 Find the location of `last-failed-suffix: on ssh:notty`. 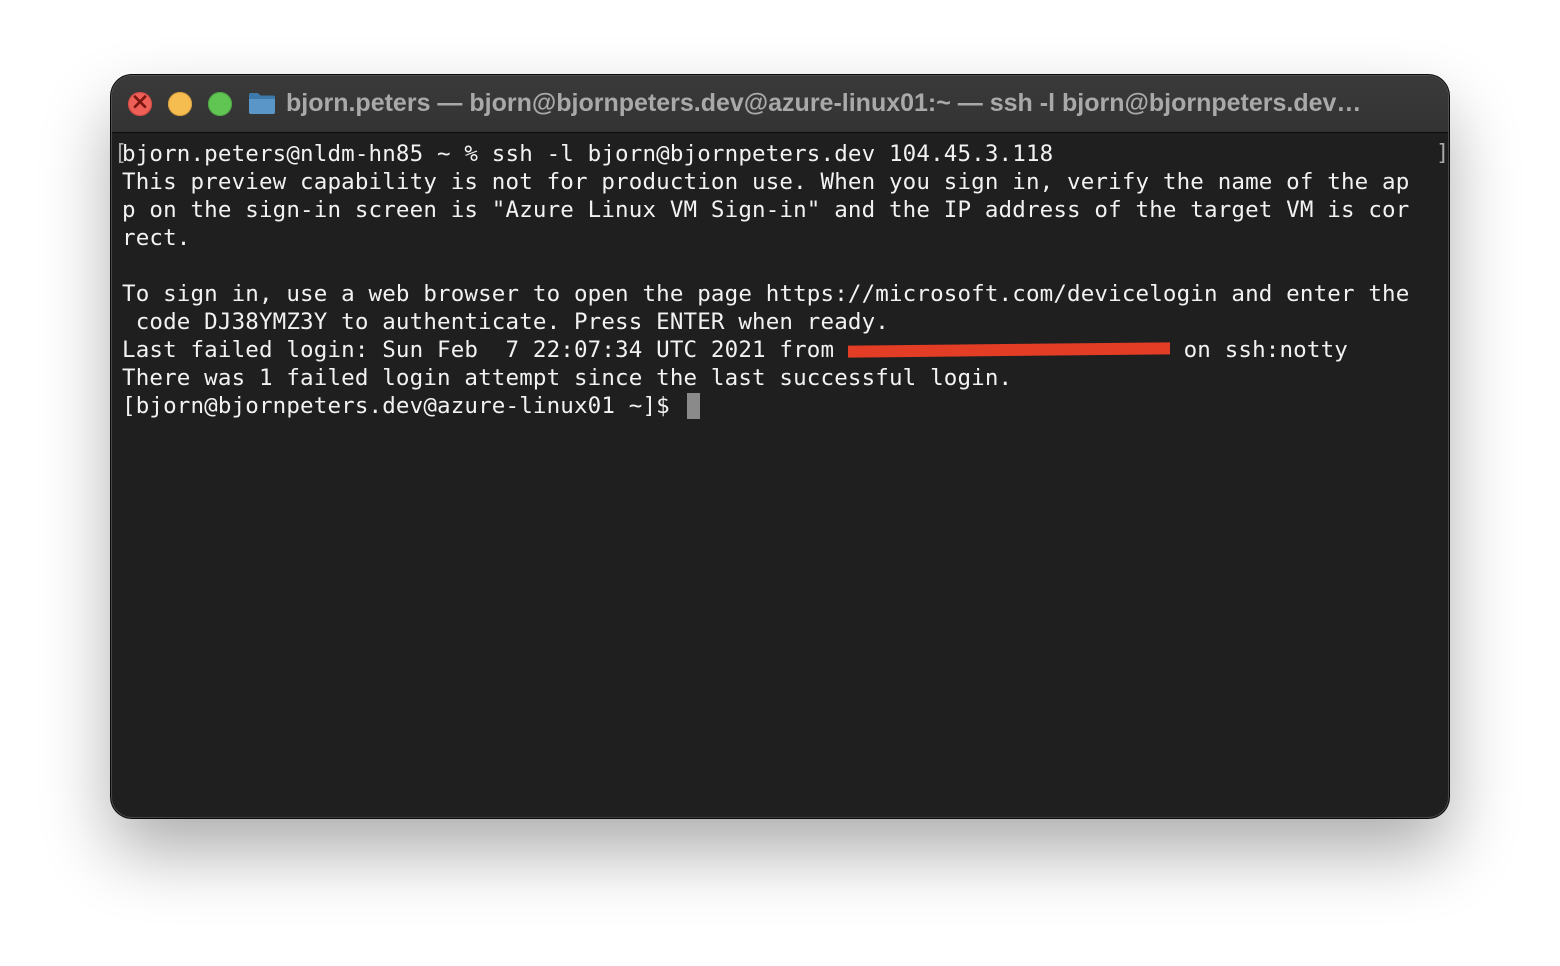

last-failed-suffix: on ssh:notty is located at coordinates (1258, 350).